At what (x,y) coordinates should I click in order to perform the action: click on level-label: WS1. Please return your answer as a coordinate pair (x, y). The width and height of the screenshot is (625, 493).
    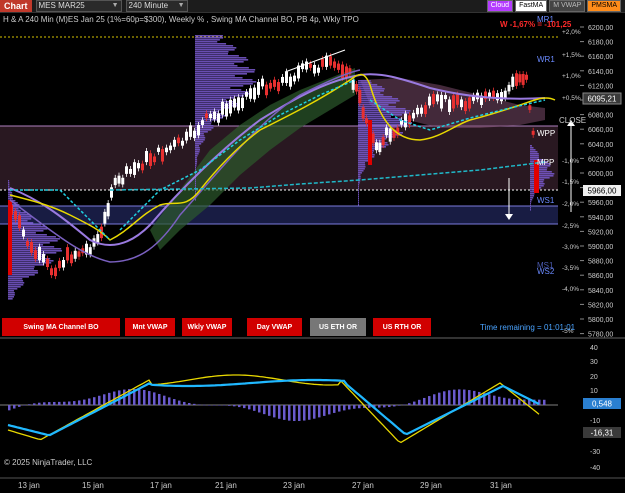
    Looking at the image, I should click on (546, 200).